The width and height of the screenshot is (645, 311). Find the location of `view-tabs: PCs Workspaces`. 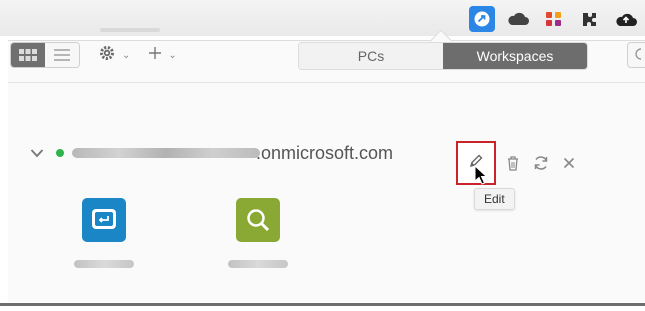

view-tabs: PCs Workspaces is located at coordinates (443, 56).